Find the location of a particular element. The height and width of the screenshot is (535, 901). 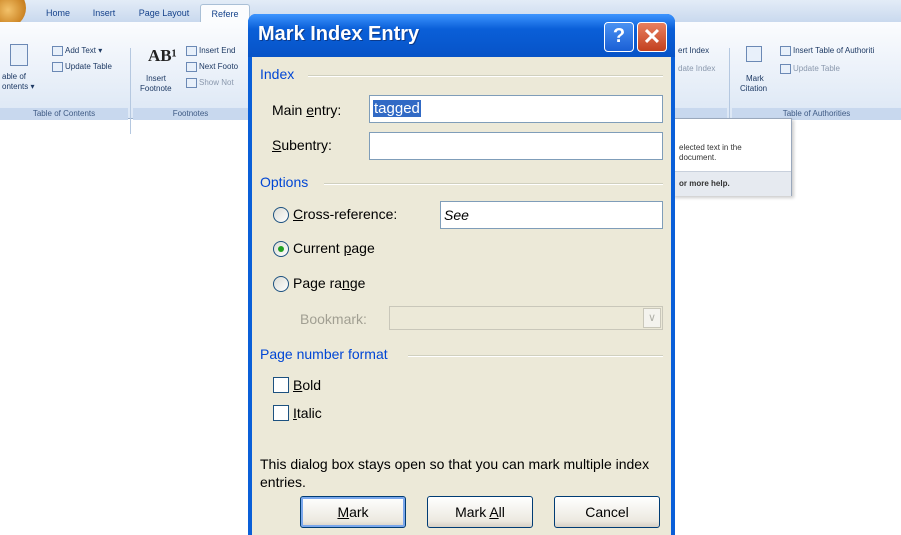

table-of-contents-icon is located at coordinates (19, 55).